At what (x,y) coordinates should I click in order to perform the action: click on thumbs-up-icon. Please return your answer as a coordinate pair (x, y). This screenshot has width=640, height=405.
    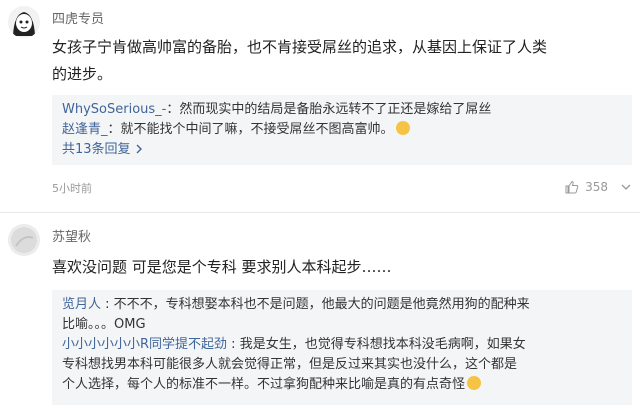
    Looking at the image, I should click on (572, 187).